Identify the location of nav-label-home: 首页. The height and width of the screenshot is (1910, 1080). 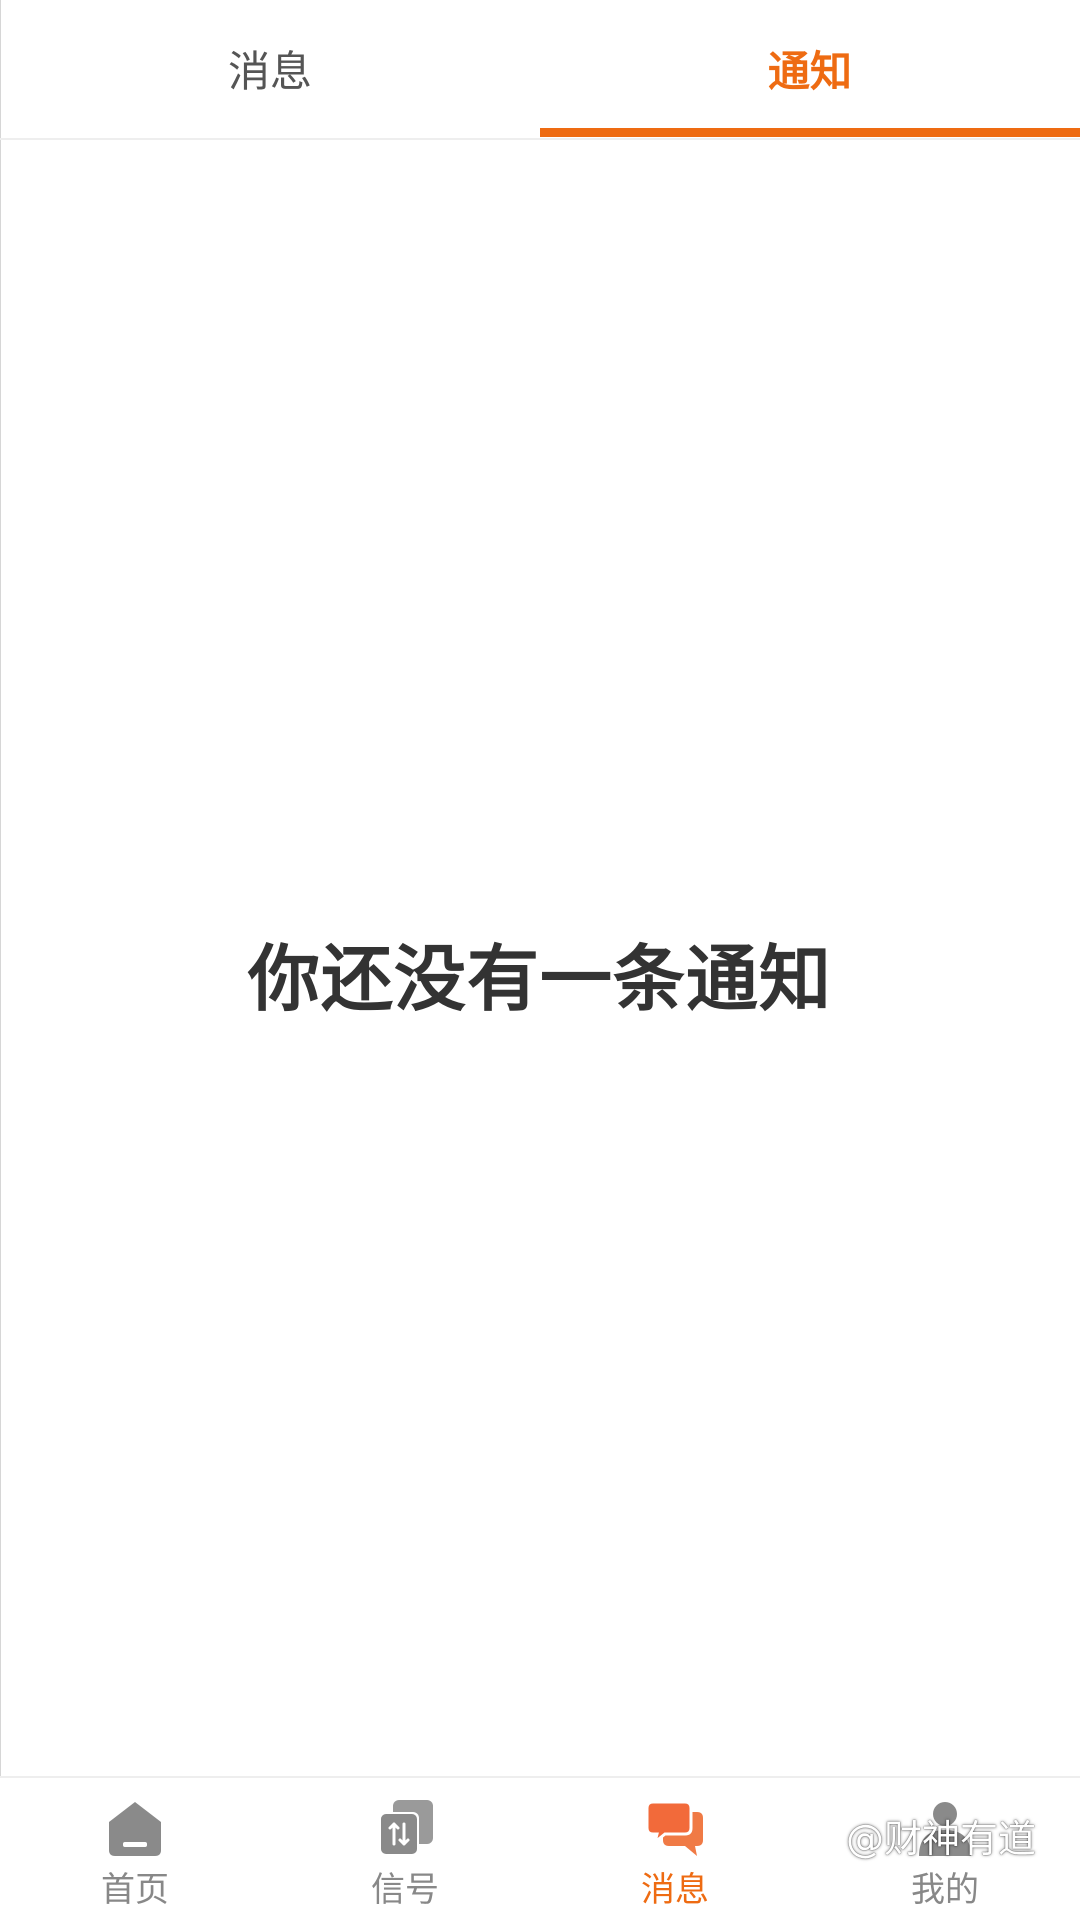
(135, 1890).